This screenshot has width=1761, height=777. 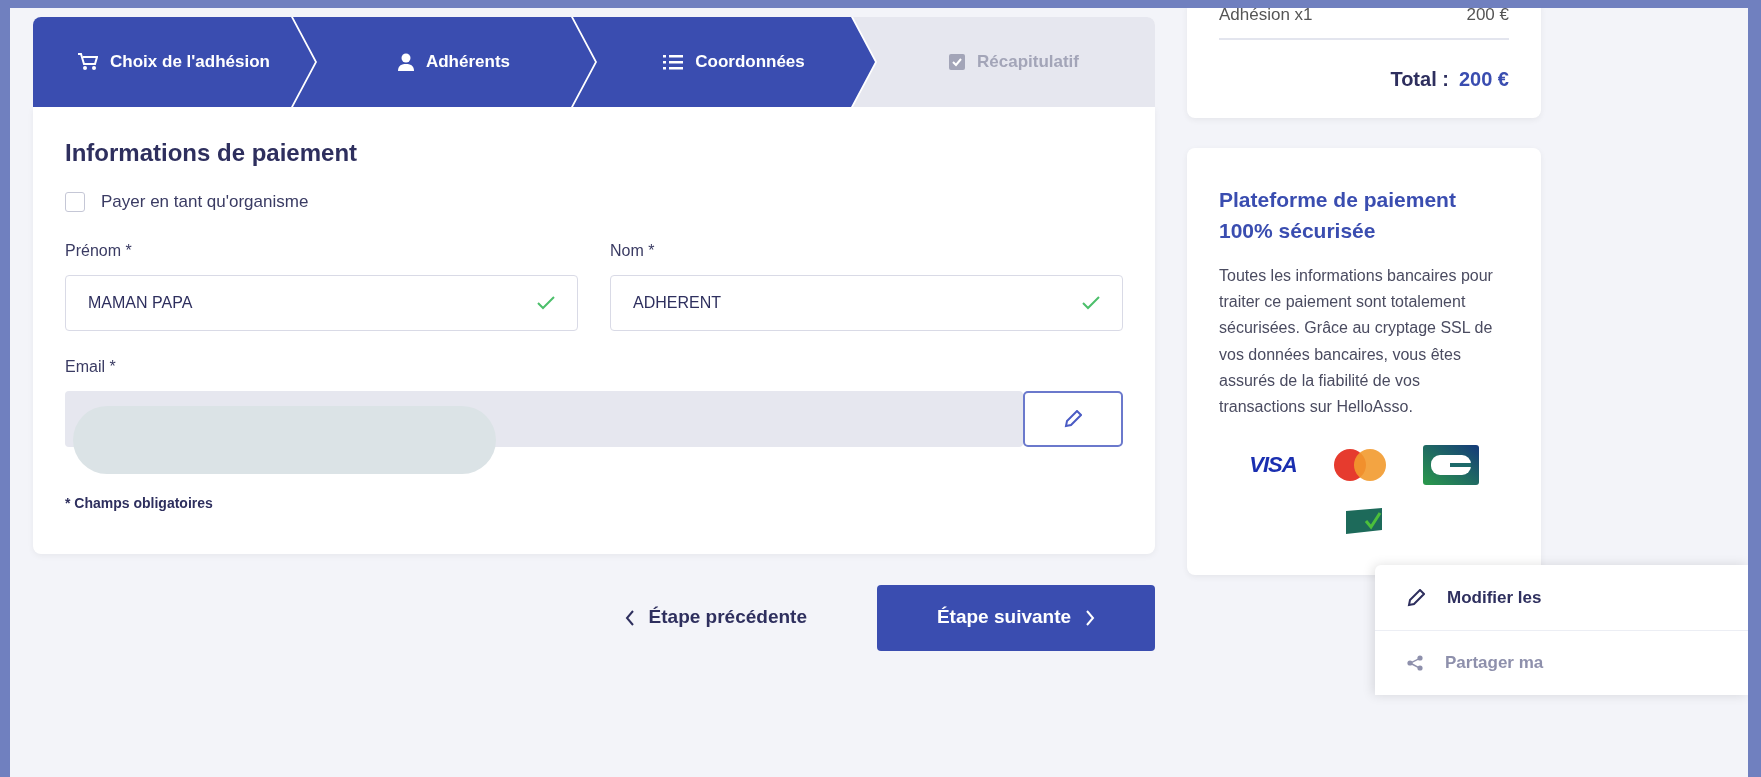 What do you see at coordinates (1359, 464) in the screenshot?
I see `mastercard-logo` at bounding box center [1359, 464].